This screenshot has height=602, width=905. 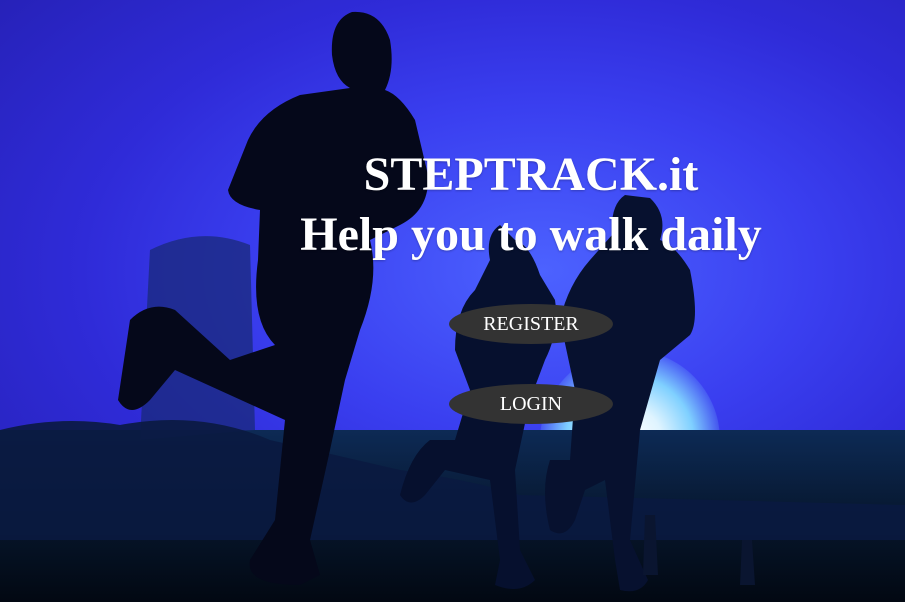 What do you see at coordinates (531, 404) in the screenshot?
I see `login-button: LOGIN` at bounding box center [531, 404].